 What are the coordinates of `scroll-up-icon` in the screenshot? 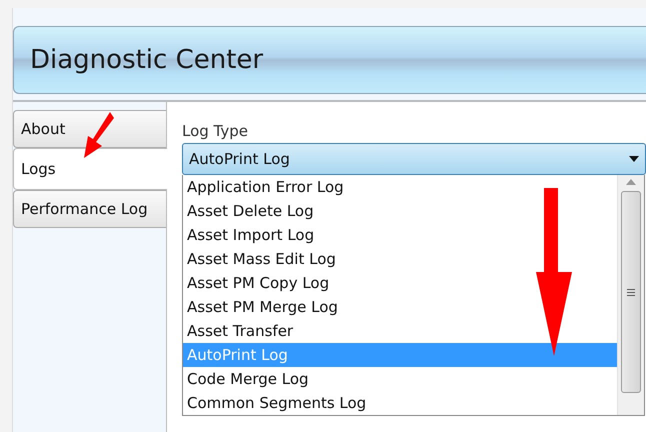 It's located at (631, 182).